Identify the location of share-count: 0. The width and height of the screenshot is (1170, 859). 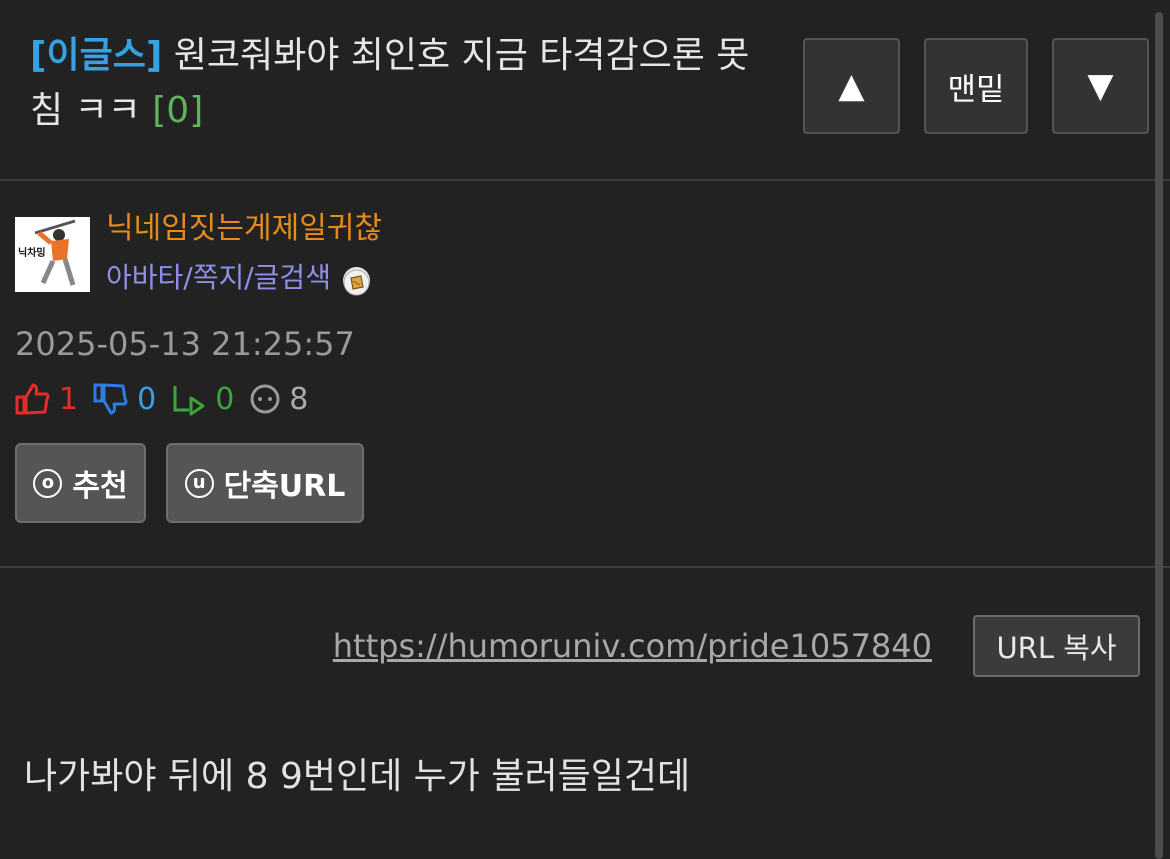
(225, 399).